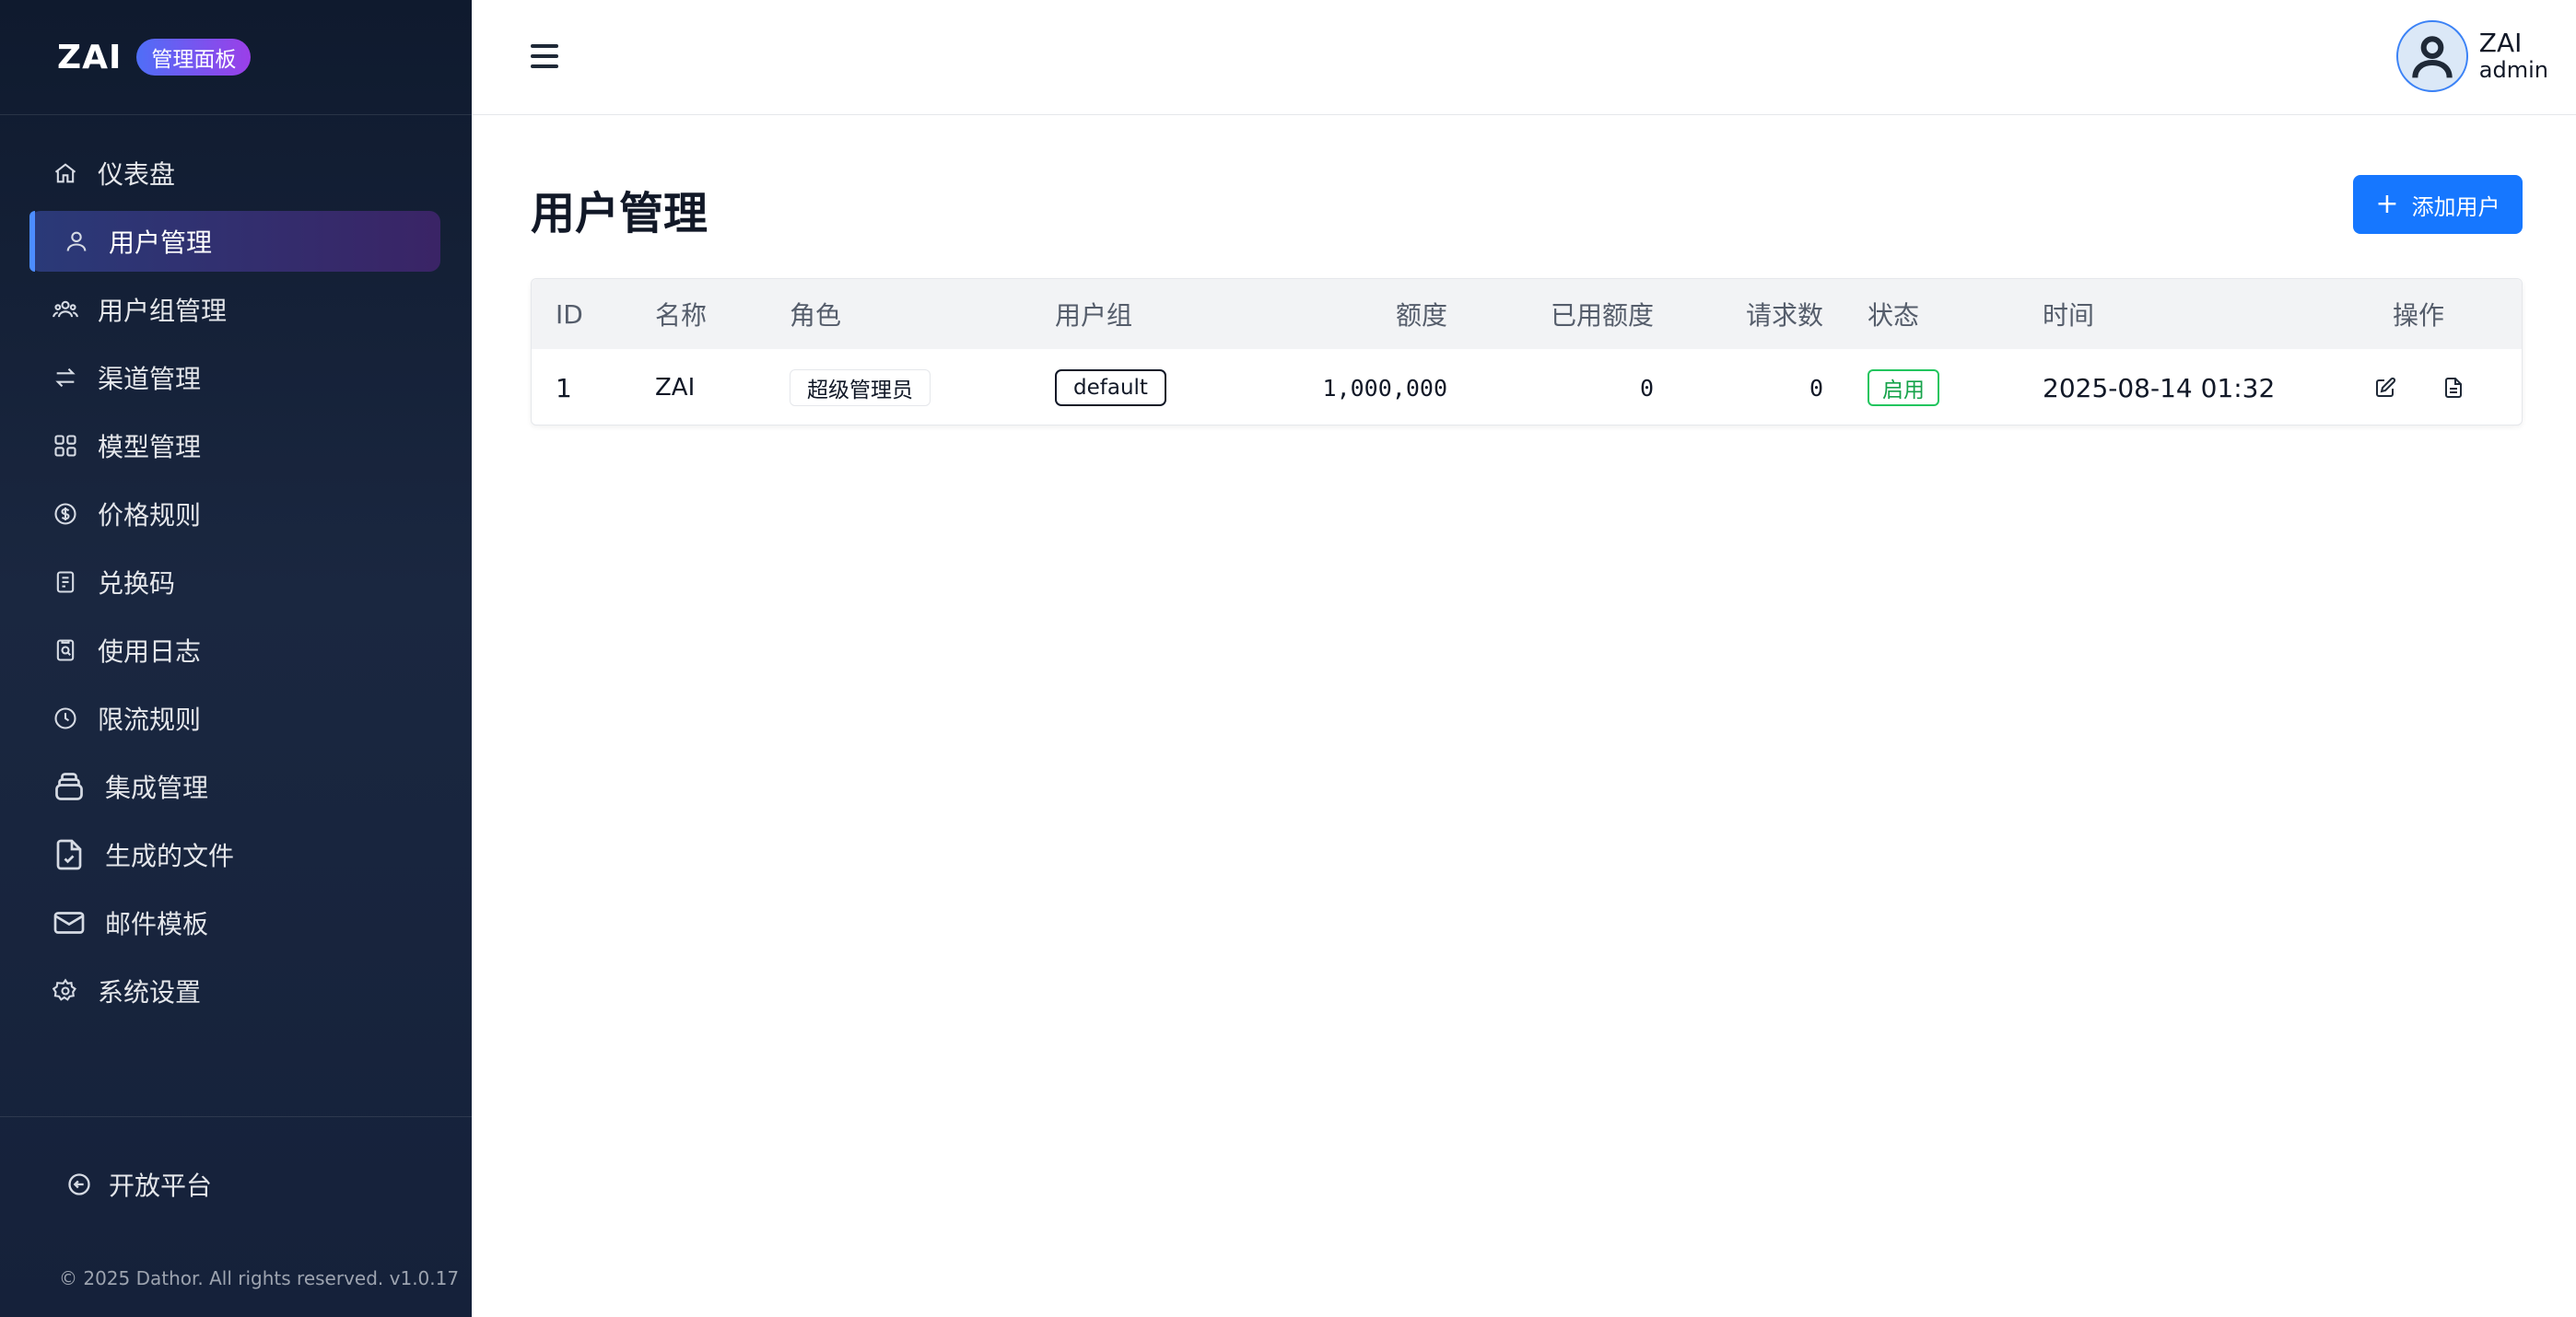 The width and height of the screenshot is (2576, 1317). I want to click on back-arrow-circle-icon, so click(79, 1184).